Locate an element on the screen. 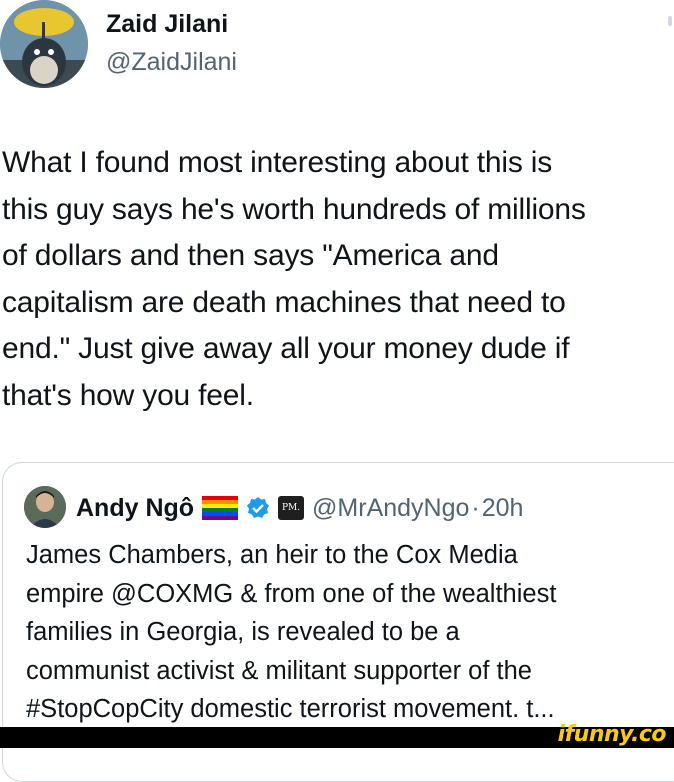  author-handle: @ZaidJilani is located at coordinates (171, 62).